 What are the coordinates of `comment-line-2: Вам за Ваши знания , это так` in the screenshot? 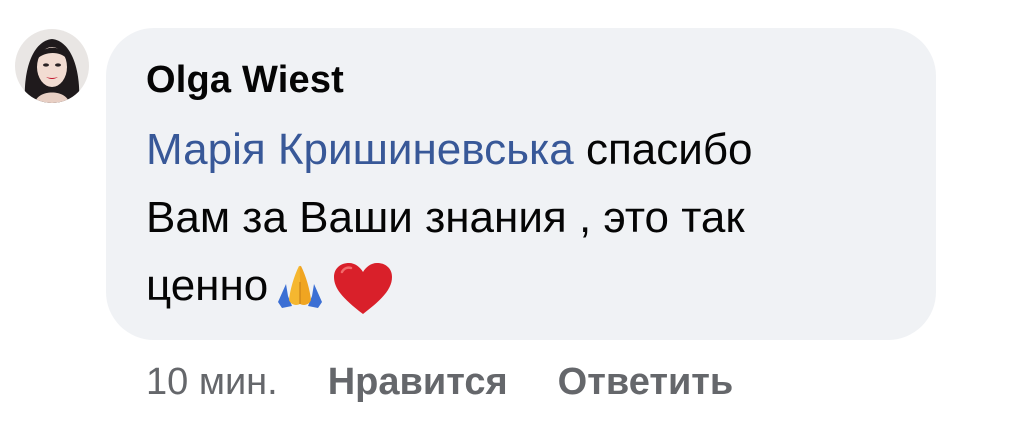 It's located at (445, 217).